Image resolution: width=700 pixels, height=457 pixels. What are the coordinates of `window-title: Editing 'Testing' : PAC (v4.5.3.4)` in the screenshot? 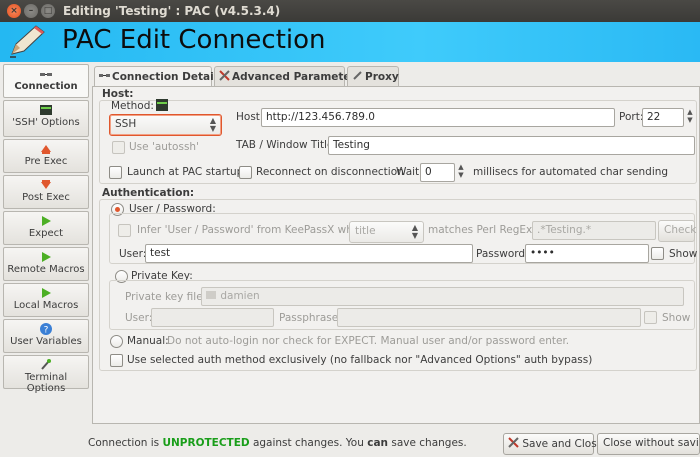 It's located at (172, 11).